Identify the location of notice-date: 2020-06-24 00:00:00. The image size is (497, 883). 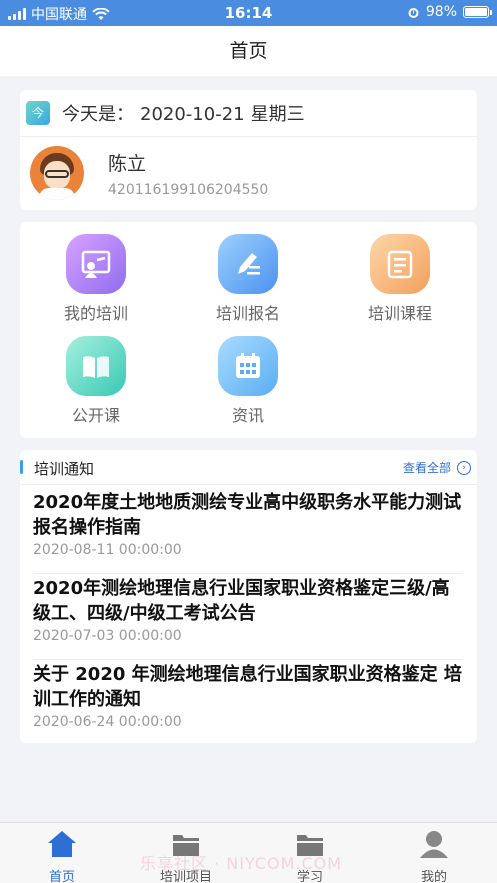
(107, 722).